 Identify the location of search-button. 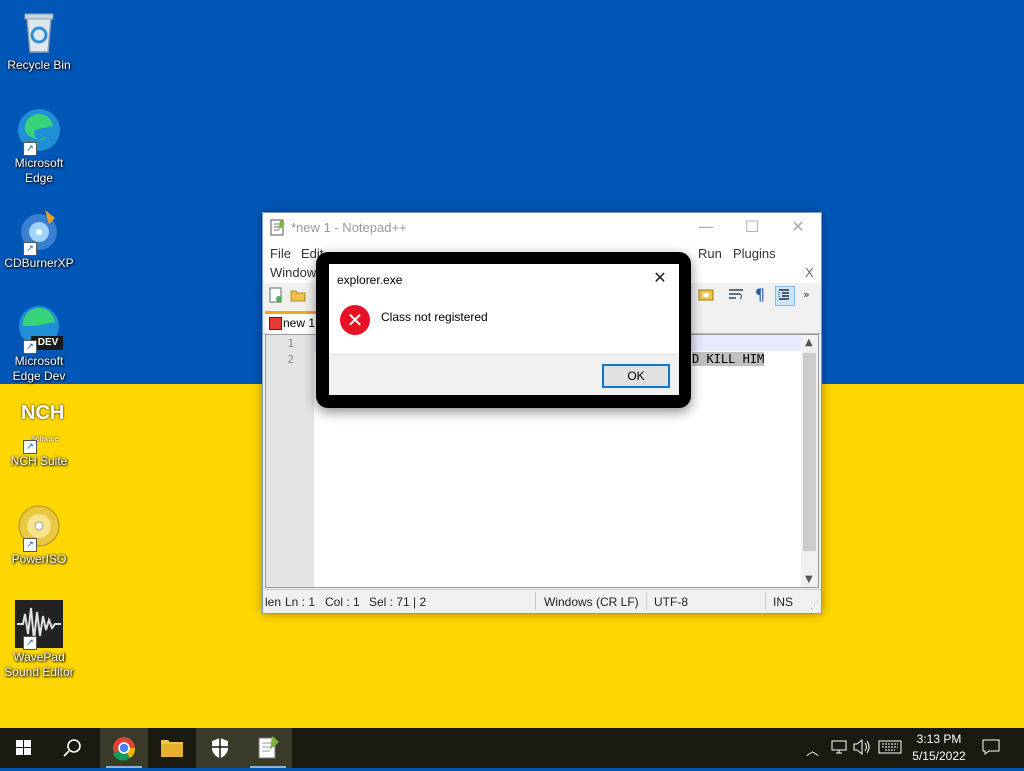
(72, 748).